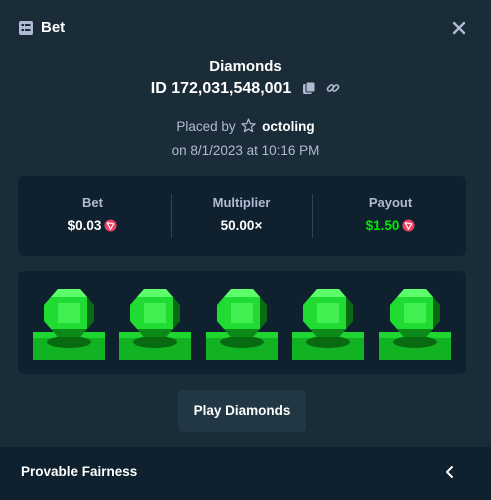  I want to click on game-name: Diamonds, so click(245, 66).